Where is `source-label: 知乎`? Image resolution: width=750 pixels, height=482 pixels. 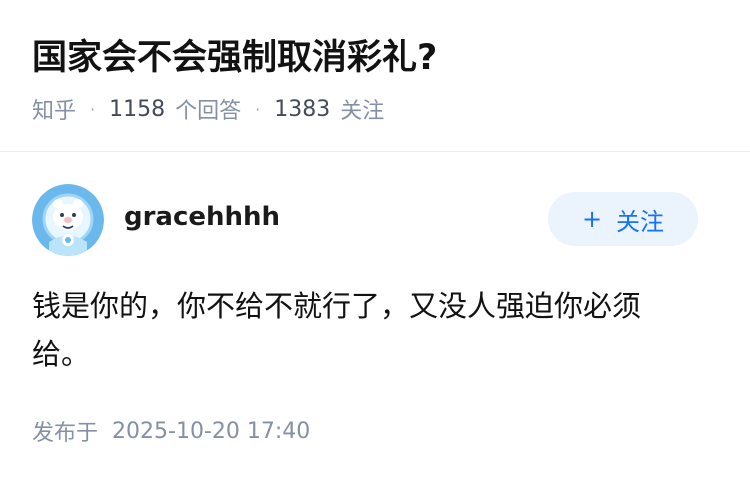 source-label: 知乎 is located at coordinates (54, 109).